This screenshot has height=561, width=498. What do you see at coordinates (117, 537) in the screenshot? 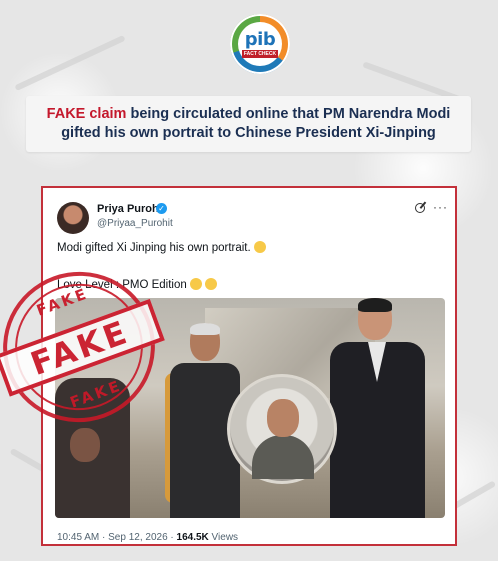
I see `tweet-timestamp: 10:45 AM · Sep 12, 2026 ·` at bounding box center [117, 537].